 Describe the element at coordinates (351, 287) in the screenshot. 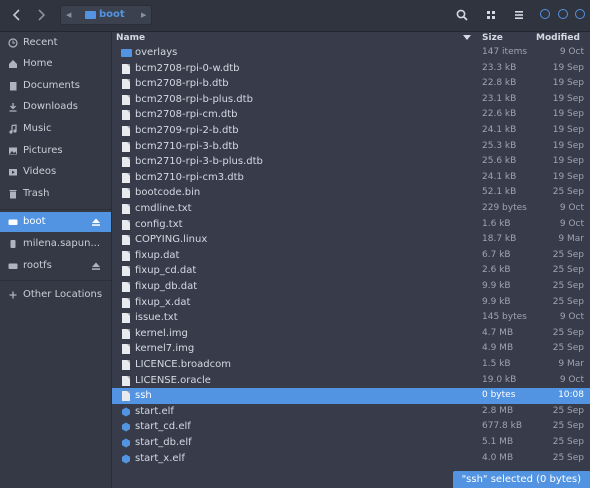

I see `table-row: fixup_db.dat 9.9 kB 25 Sep` at that location.